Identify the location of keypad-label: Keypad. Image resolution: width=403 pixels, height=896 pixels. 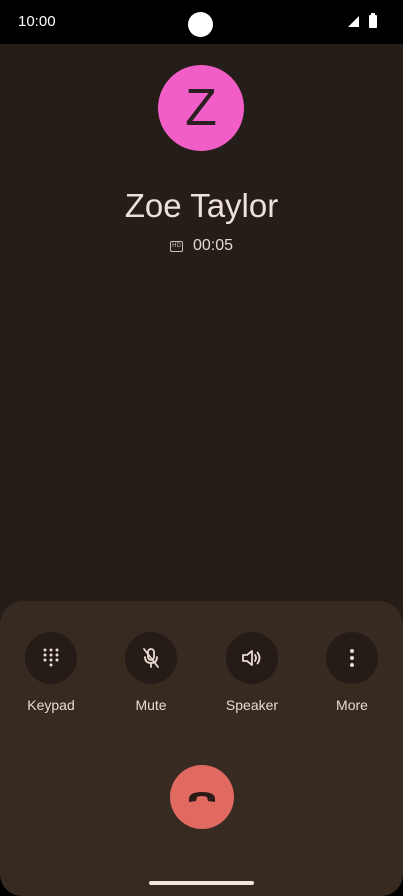
(51, 705).